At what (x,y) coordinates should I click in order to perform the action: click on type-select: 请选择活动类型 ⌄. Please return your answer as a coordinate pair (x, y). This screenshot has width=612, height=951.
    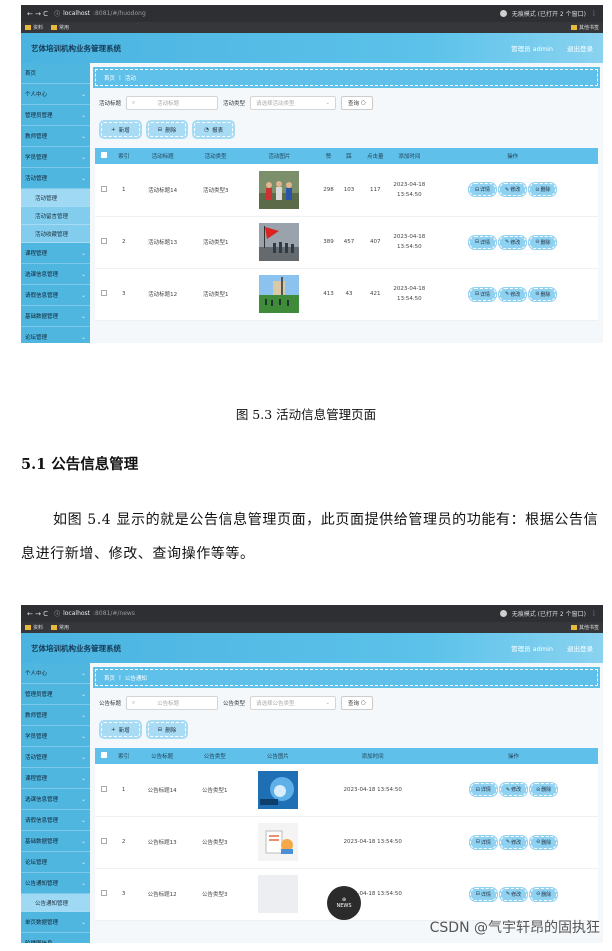
    Looking at the image, I should click on (293, 103).